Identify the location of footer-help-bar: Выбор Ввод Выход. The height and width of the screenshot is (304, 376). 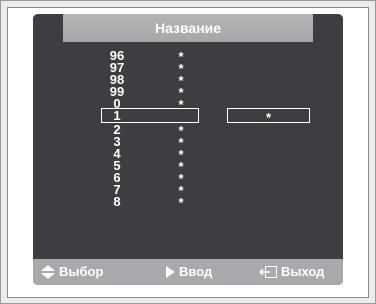
(188, 272).